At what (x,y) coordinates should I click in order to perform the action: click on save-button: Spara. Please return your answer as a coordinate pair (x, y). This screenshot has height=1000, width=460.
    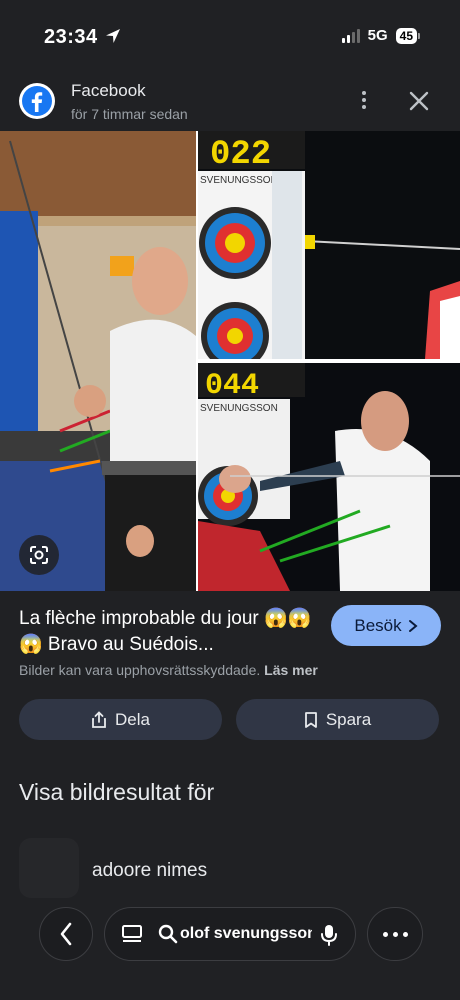
    Looking at the image, I should click on (337, 719).